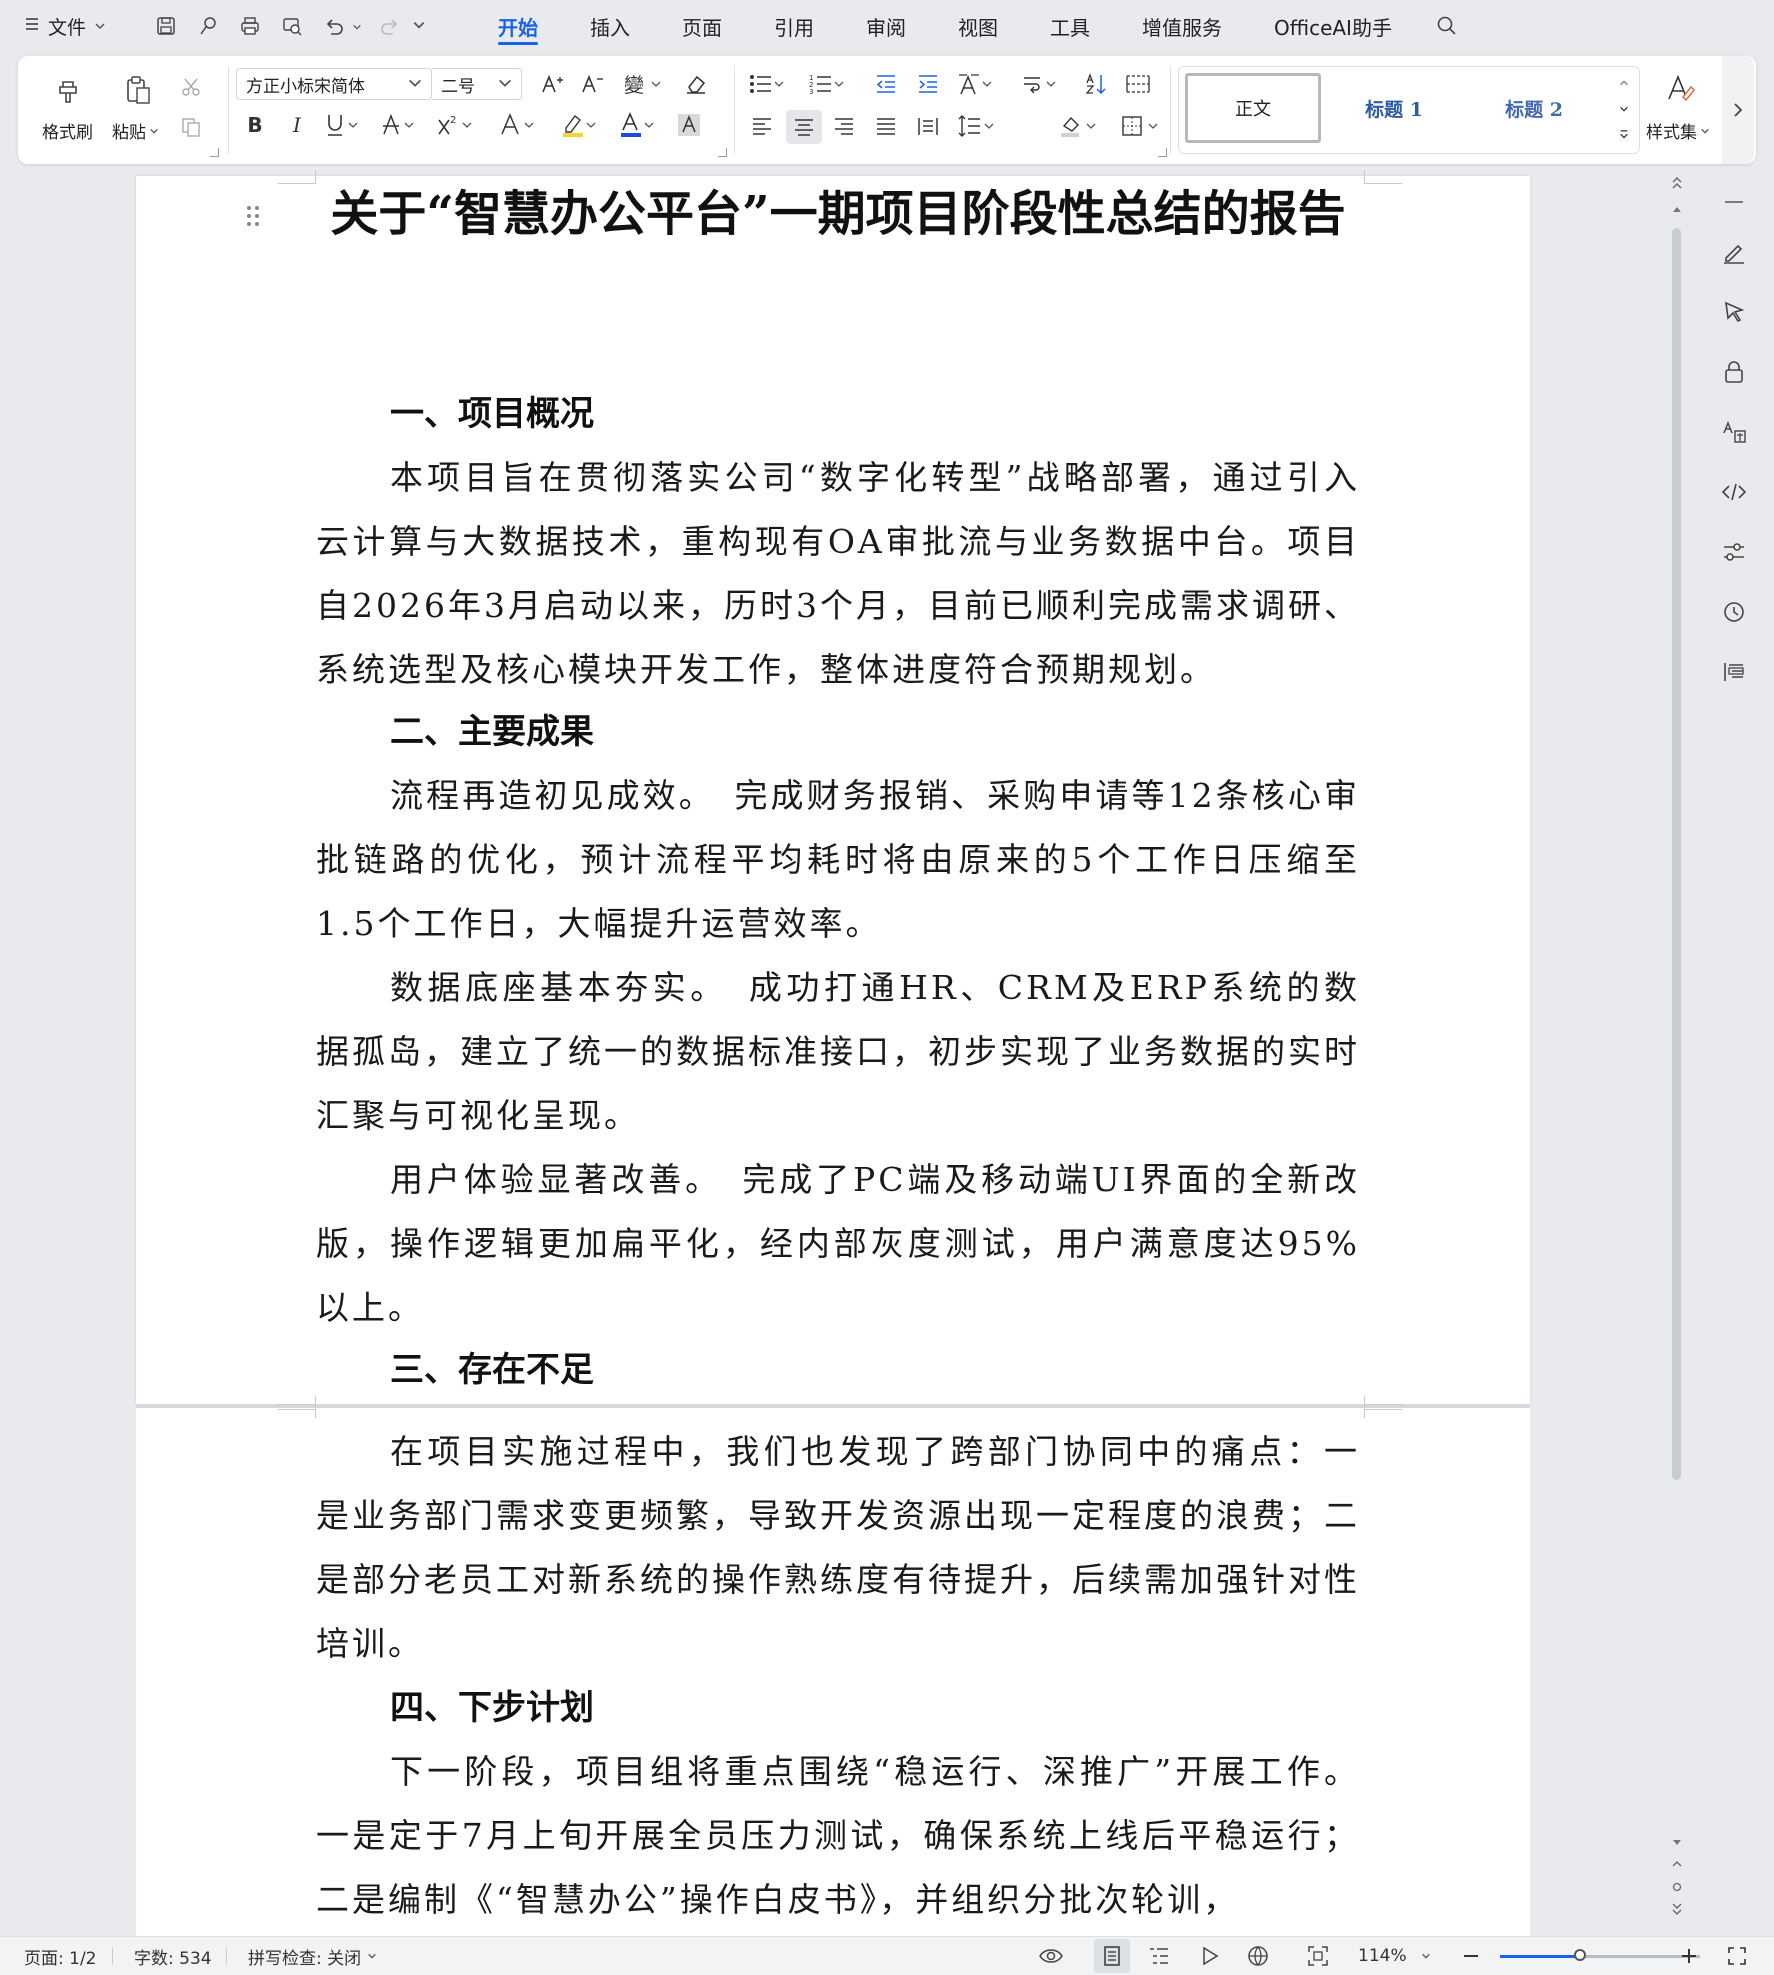 This screenshot has width=1774, height=1975. What do you see at coordinates (592, 84) in the screenshot?
I see `shrink-font-icon` at bounding box center [592, 84].